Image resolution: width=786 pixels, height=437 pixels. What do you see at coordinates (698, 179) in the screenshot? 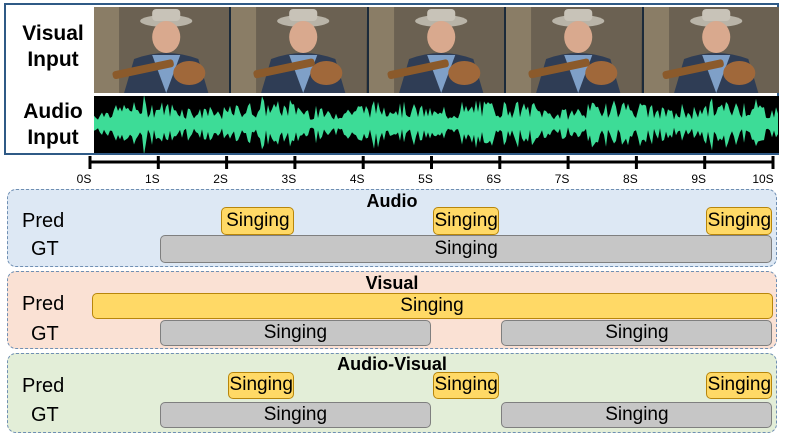
I see `timeline-tick-label: 9S` at bounding box center [698, 179].